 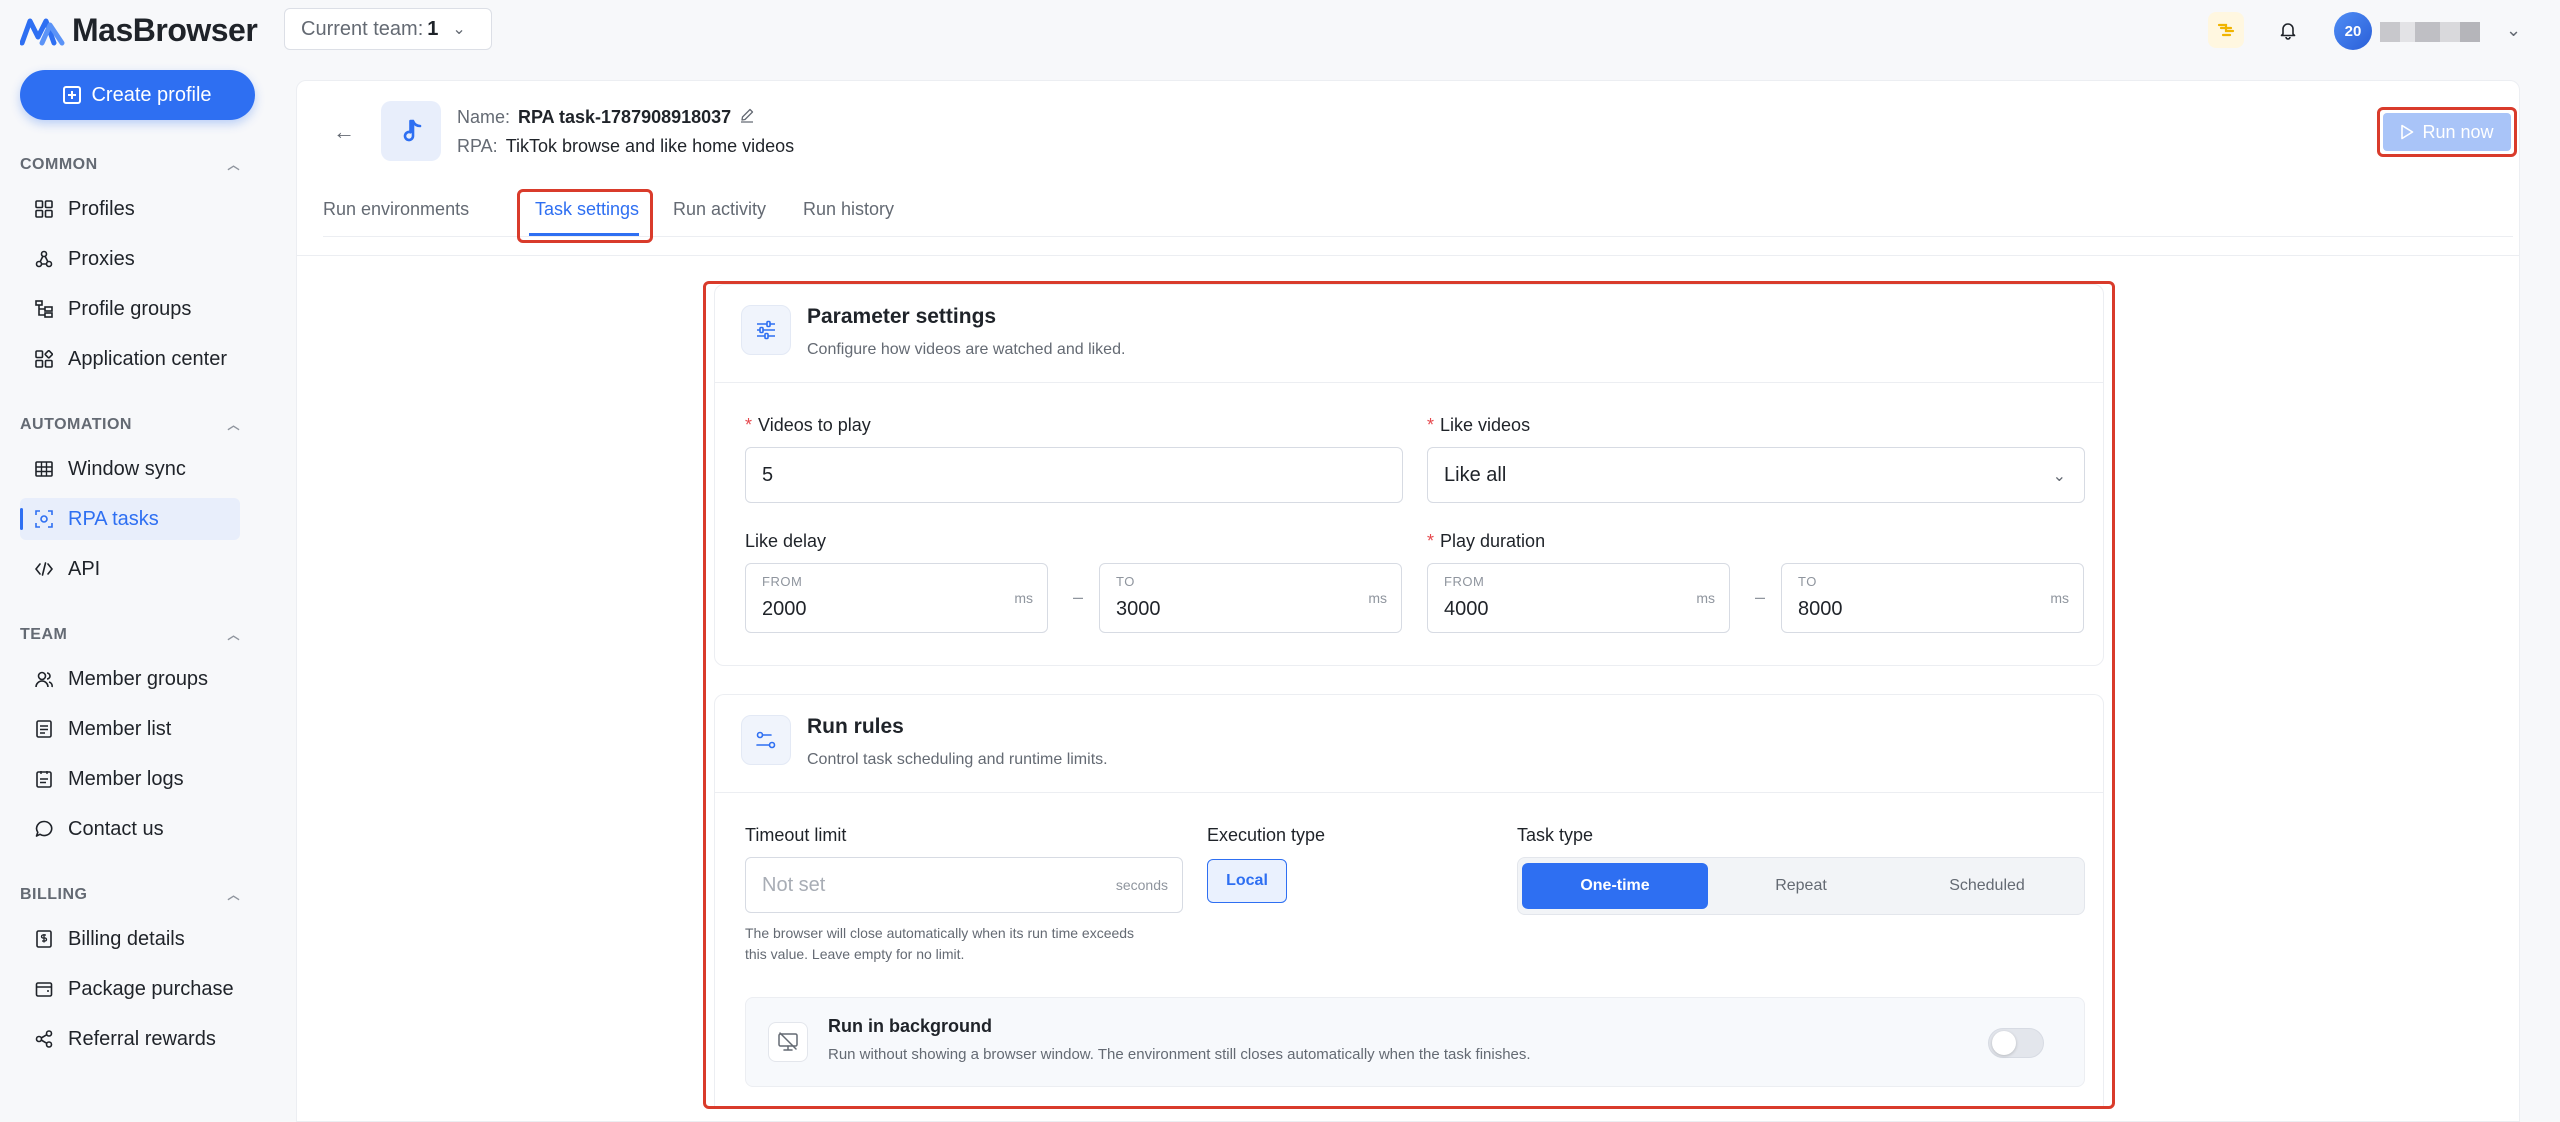 I want to click on monitor-off-icon, so click(x=788, y=1042).